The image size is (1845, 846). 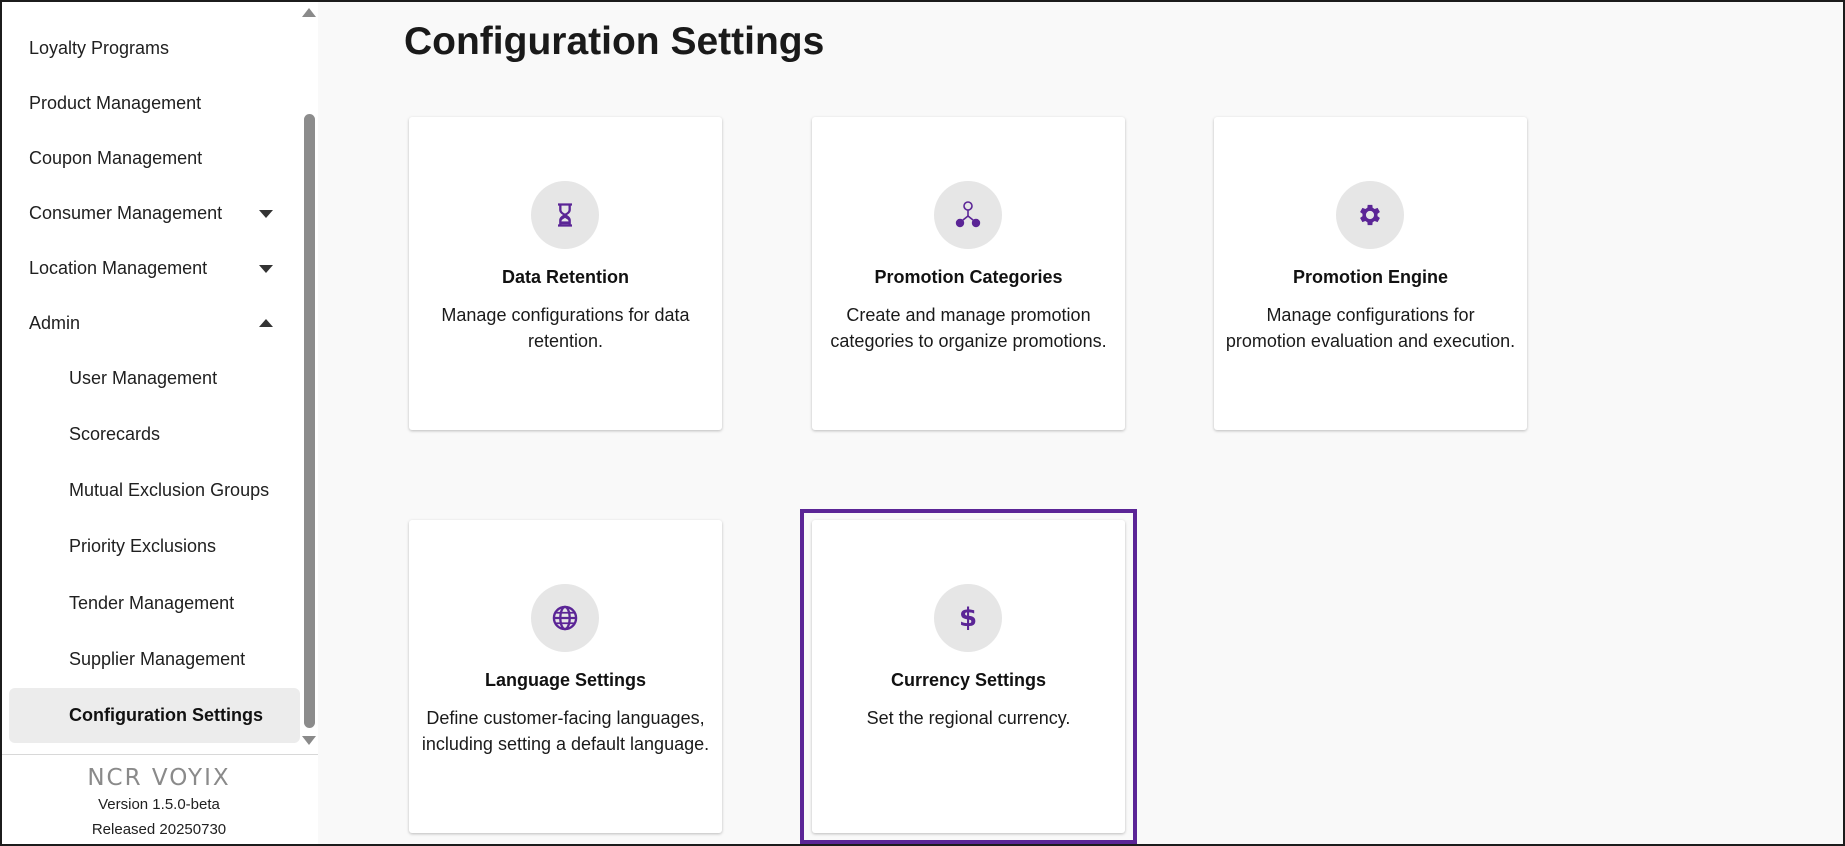 What do you see at coordinates (1370, 277) in the screenshot?
I see `card-title: Promotion Engine` at bounding box center [1370, 277].